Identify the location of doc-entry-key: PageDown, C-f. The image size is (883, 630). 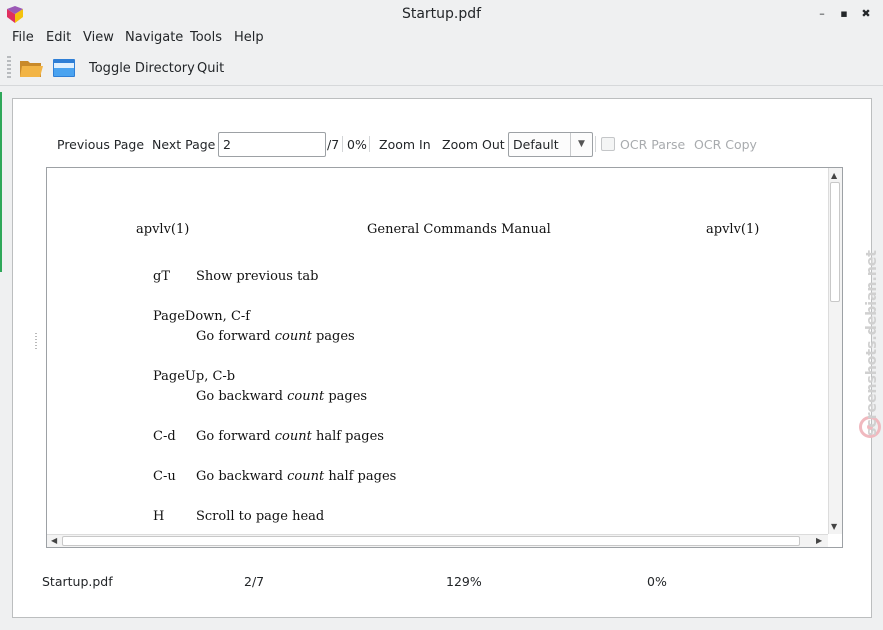
(202, 316).